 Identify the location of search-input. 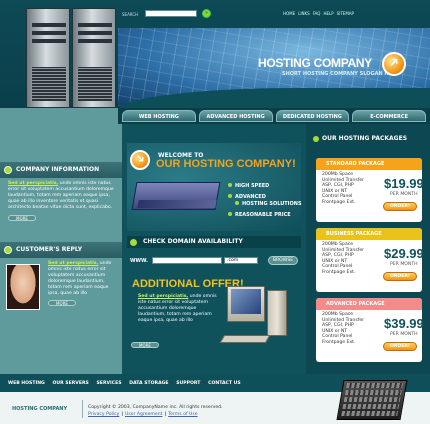
(171, 13).